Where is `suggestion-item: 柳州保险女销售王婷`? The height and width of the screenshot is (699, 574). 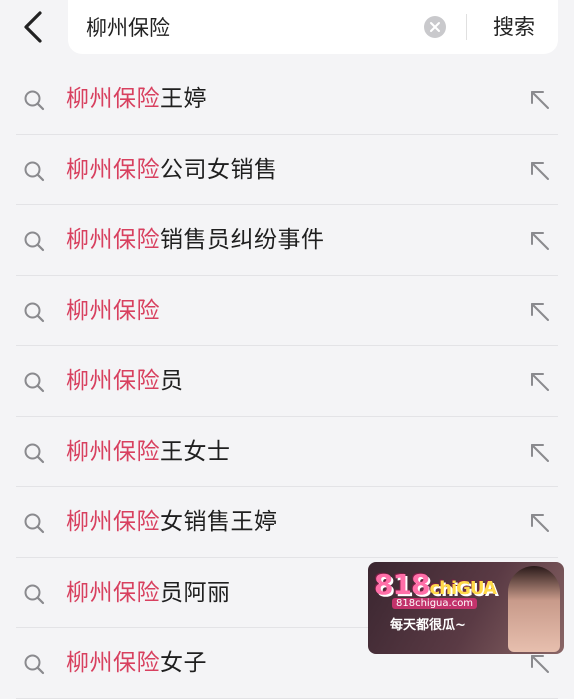 suggestion-item: 柳州保险女销售王婷 is located at coordinates (287, 522).